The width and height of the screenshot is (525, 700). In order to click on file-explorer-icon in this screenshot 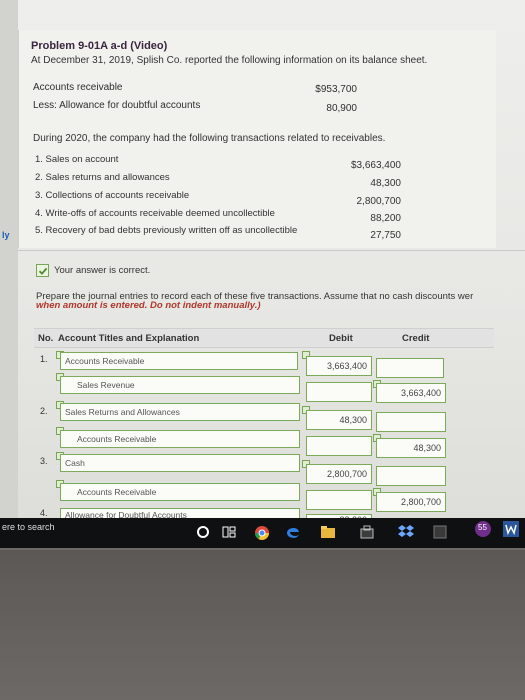, I will do `click(328, 533)`.